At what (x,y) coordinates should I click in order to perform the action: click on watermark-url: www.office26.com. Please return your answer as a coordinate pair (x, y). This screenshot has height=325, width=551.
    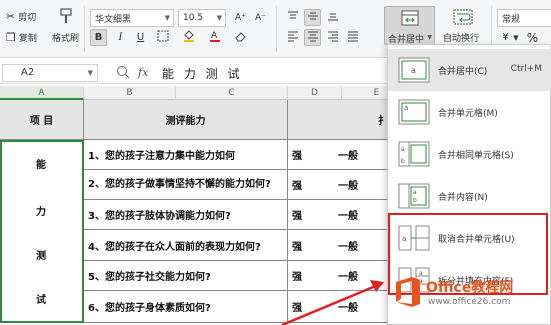
    Looking at the image, I should click on (469, 302).